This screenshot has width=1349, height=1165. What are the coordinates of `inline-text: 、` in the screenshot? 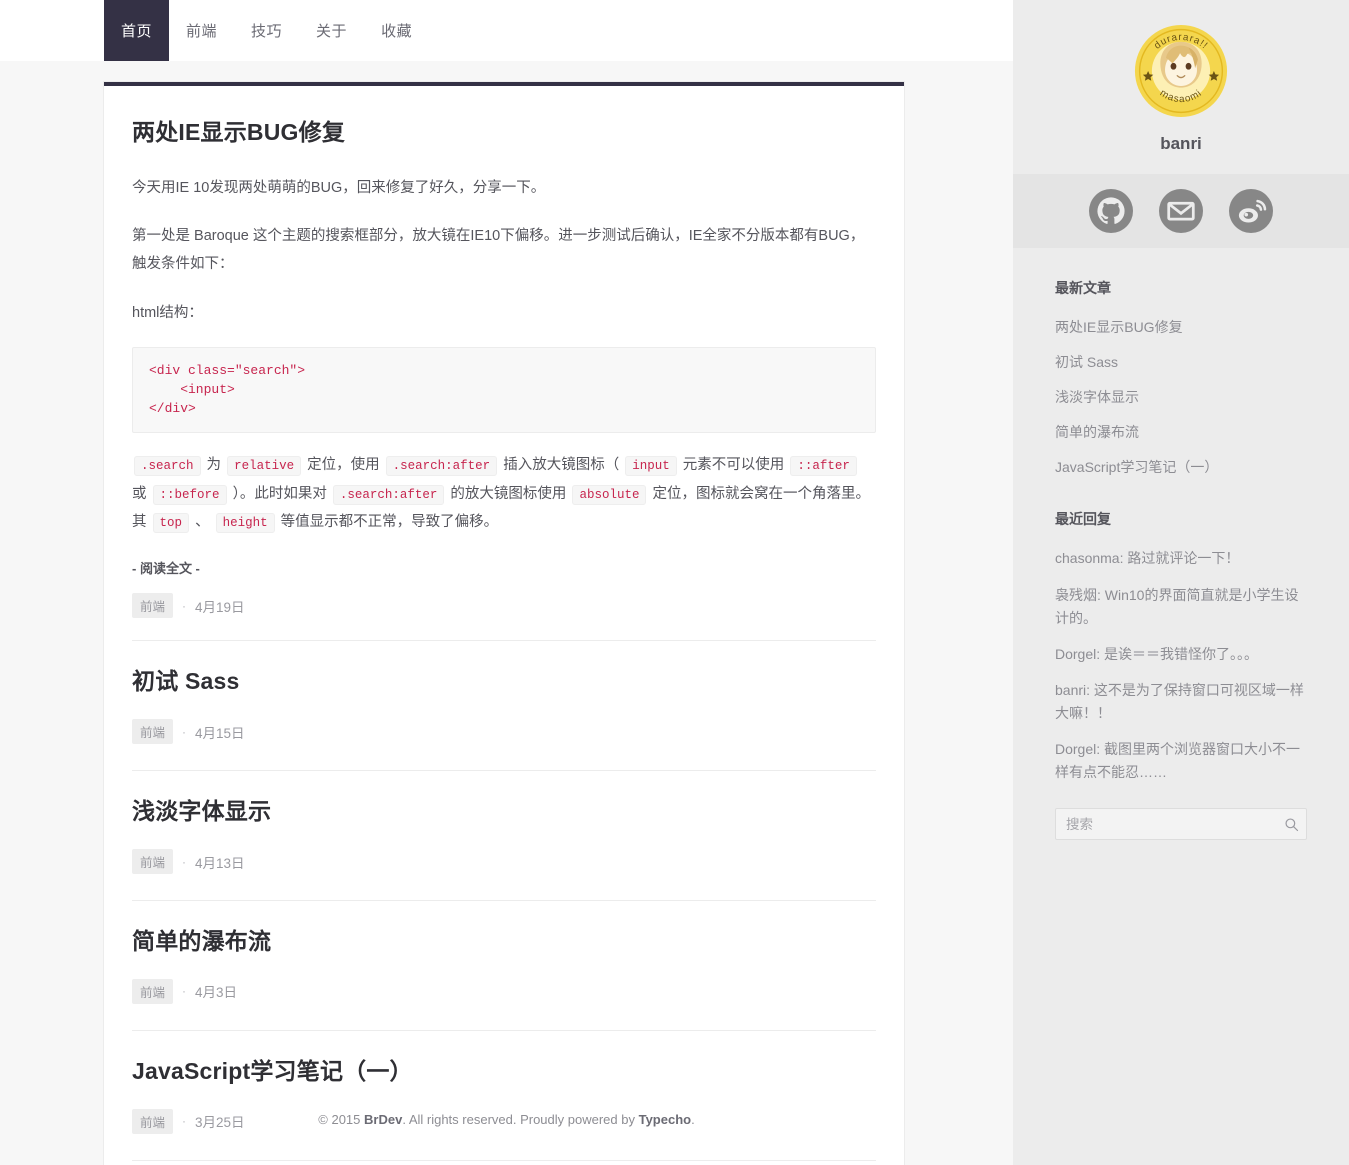 It's located at (202, 522).